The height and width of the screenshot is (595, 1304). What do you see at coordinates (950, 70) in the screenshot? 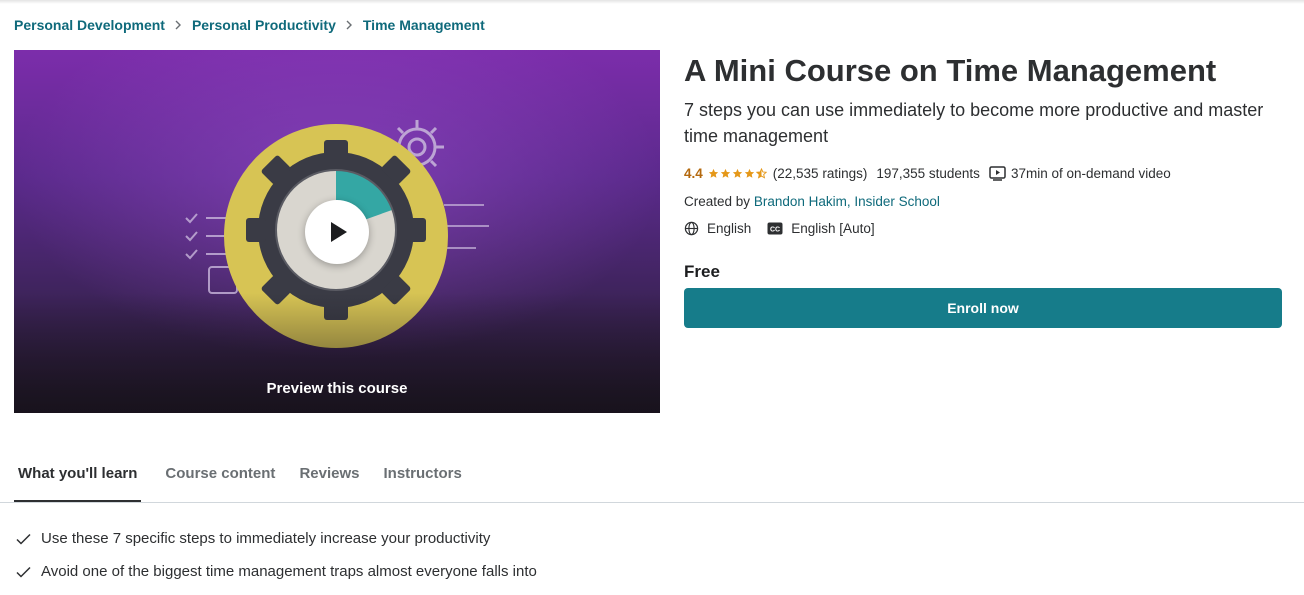
I see `course-title: A Mini Course on Time Management` at bounding box center [950, 70].